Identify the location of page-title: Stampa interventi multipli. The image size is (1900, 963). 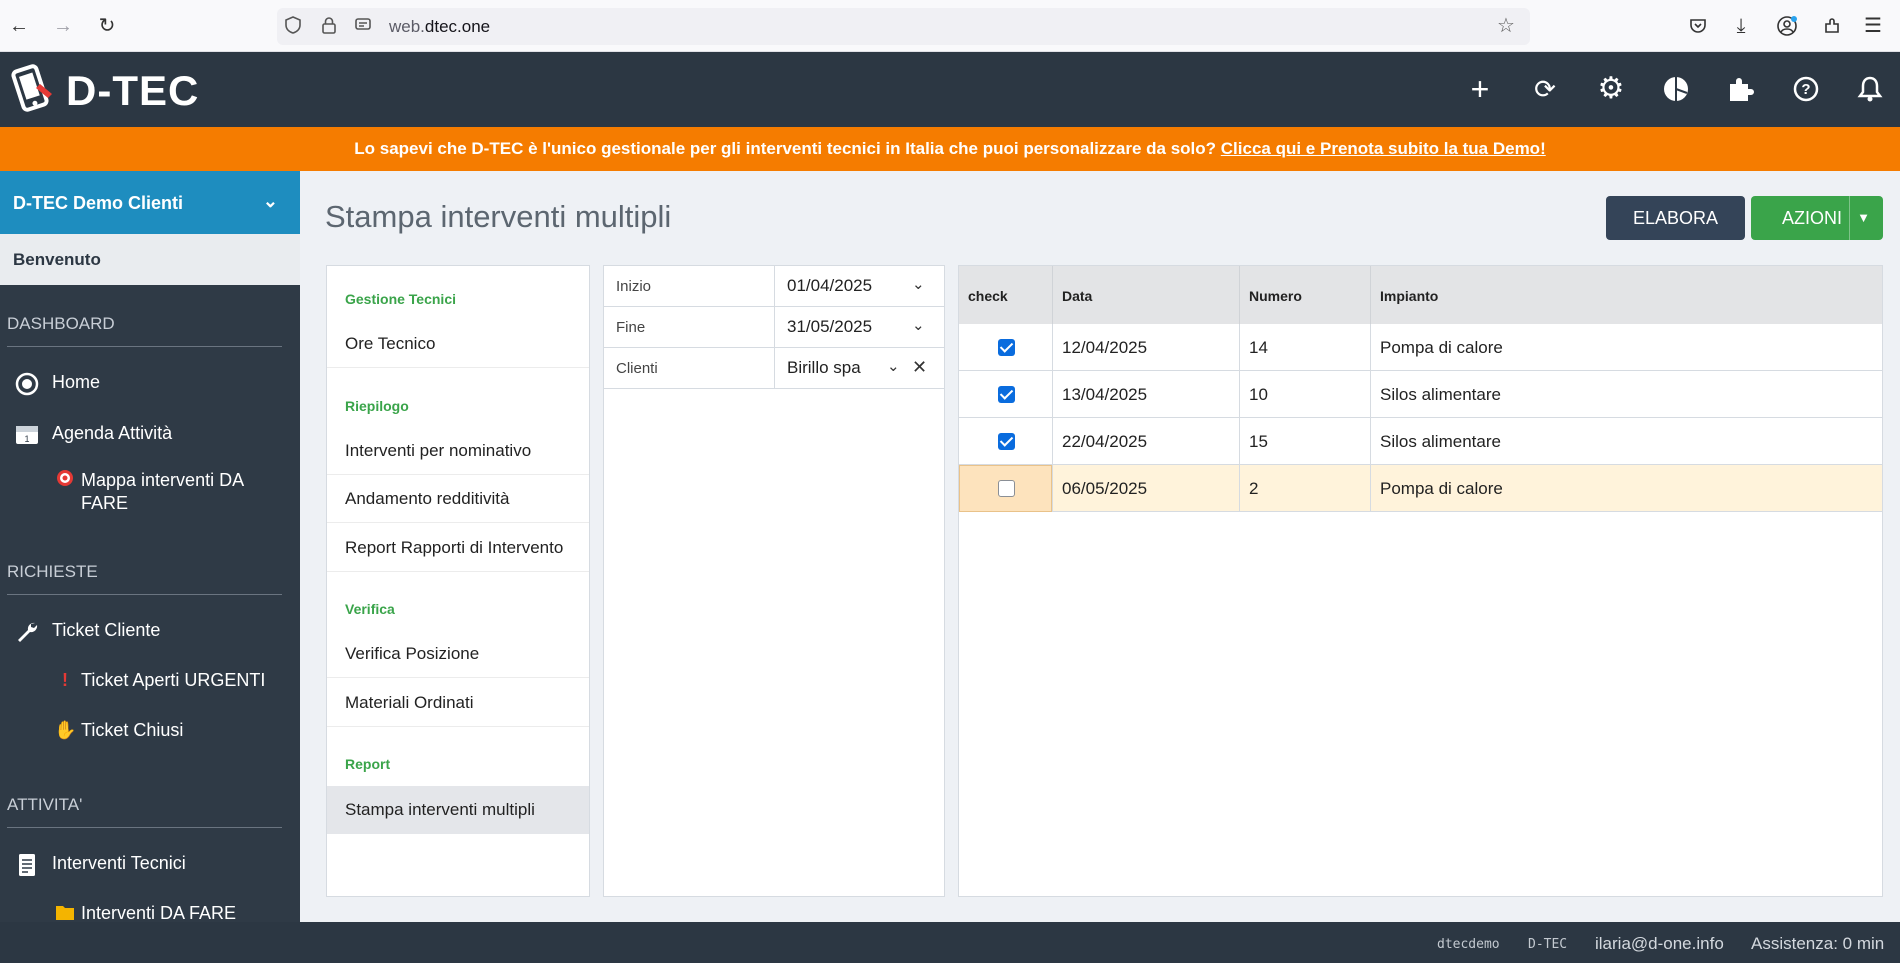
(498, 216).